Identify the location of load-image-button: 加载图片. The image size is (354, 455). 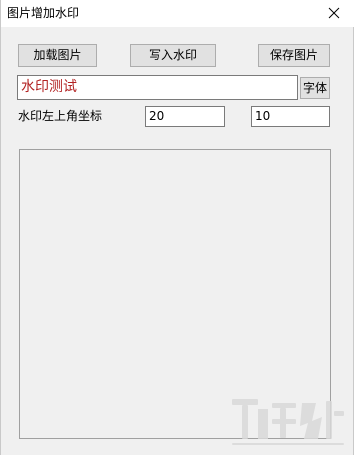
(57, 55).